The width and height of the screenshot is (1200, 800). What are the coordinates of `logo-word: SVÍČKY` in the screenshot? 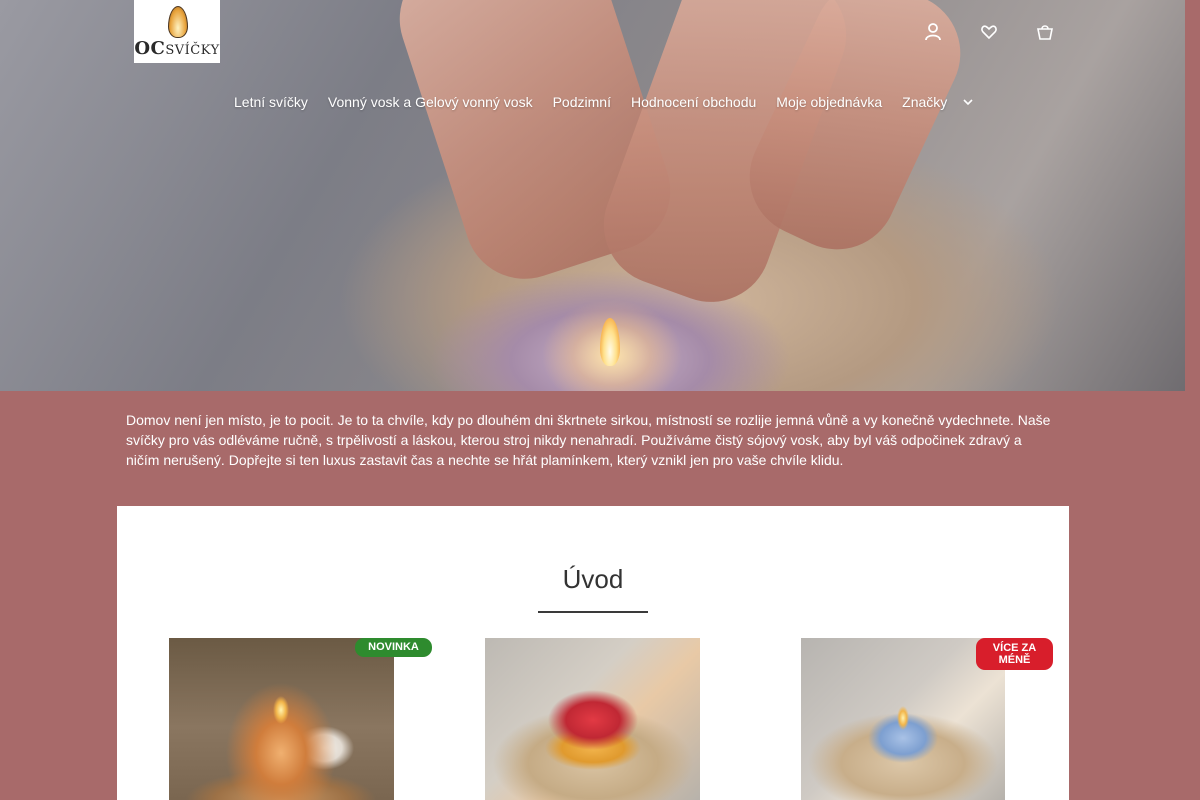 It's located at (192, 50).